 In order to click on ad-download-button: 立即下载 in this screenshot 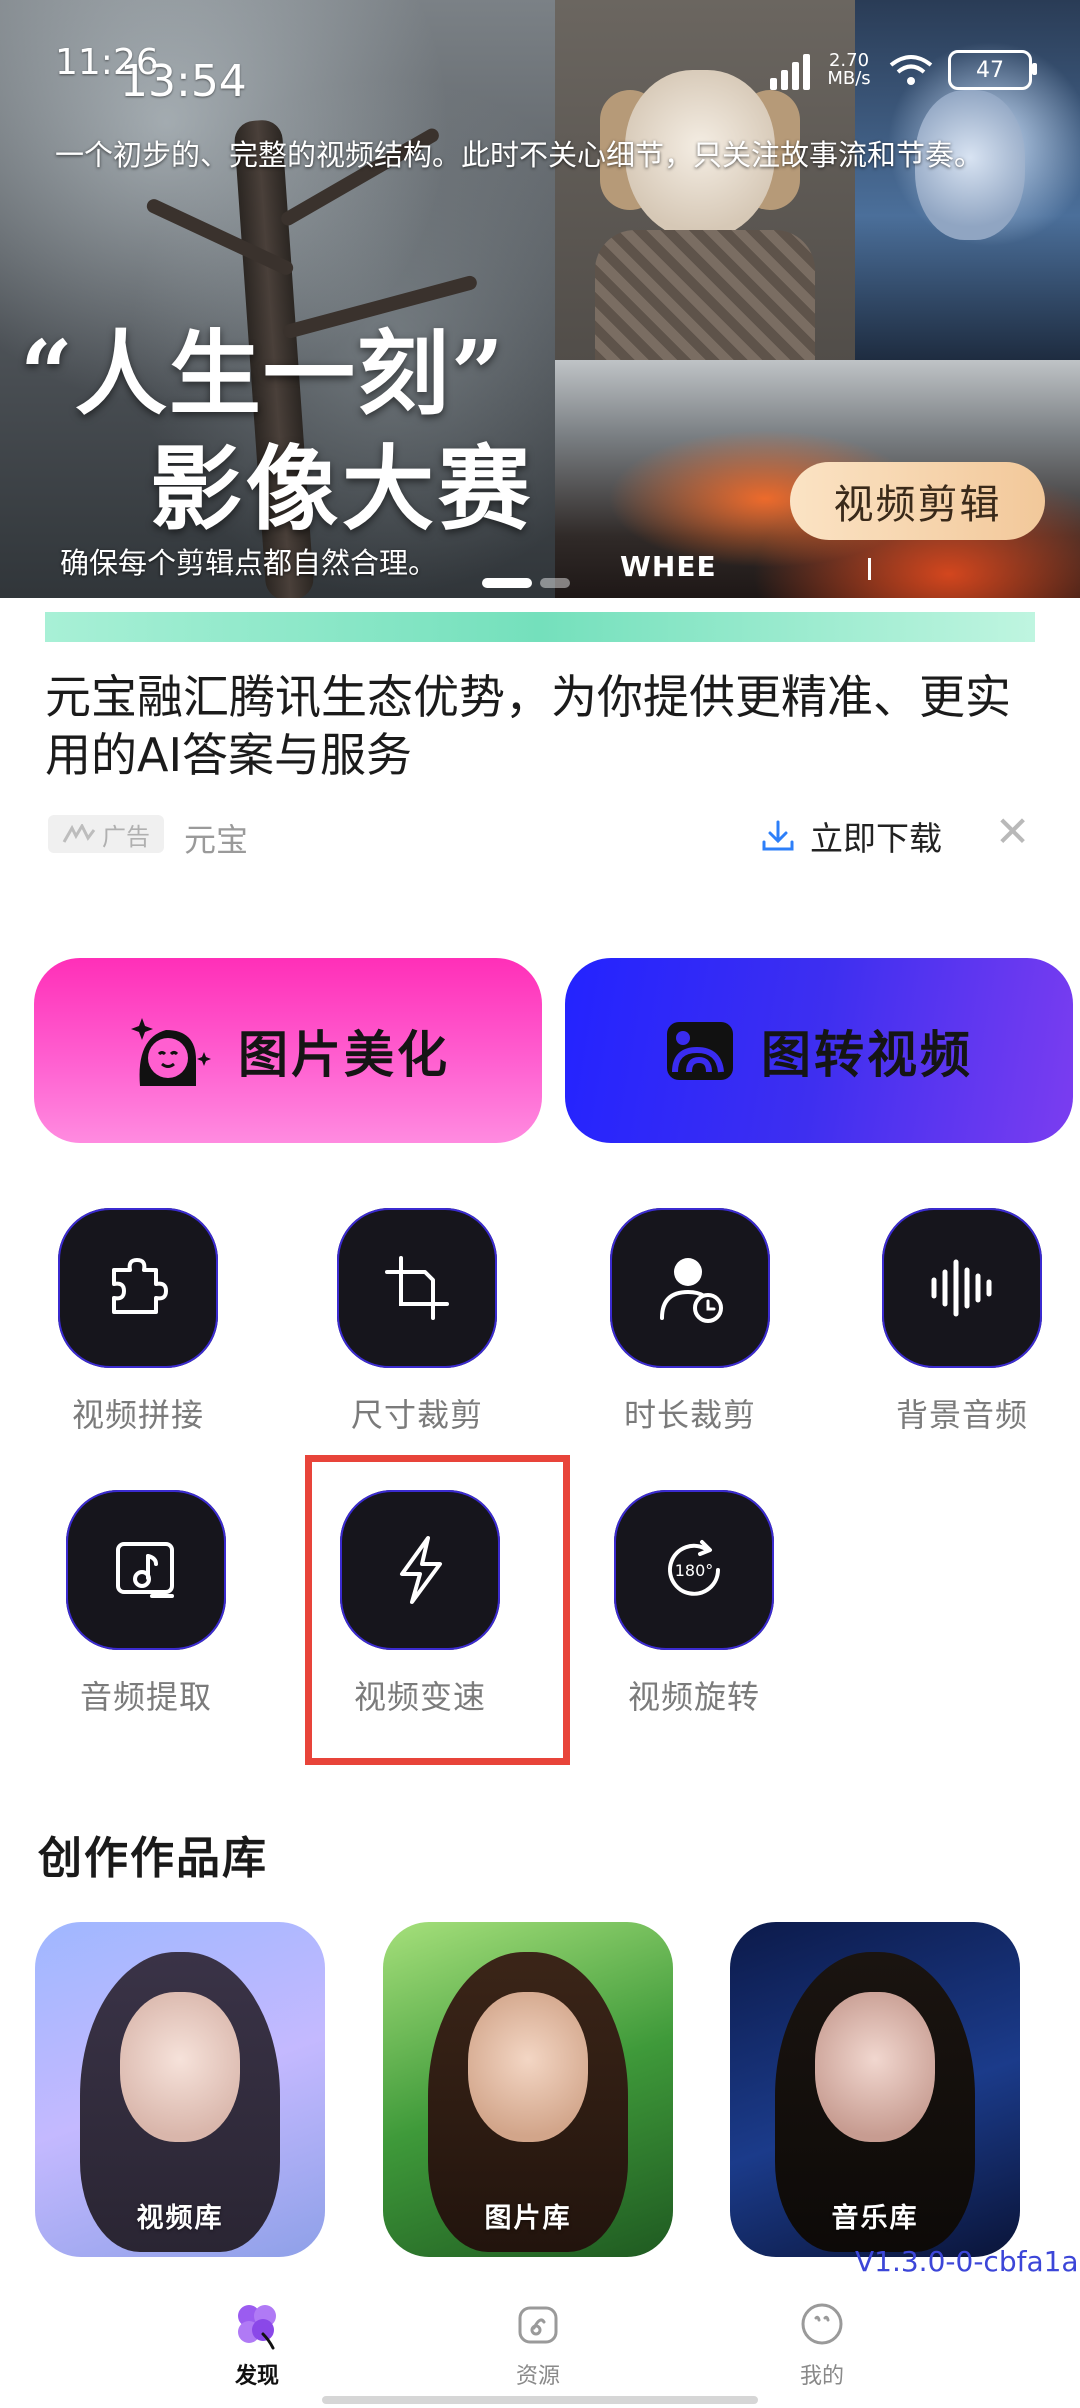, I will do `click(851, 836)`.